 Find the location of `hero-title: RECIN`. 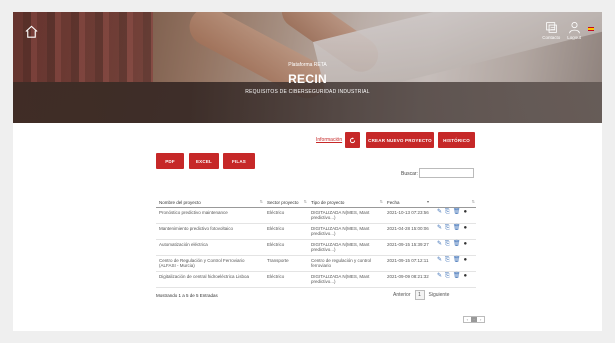

hero-title: RECIN is located at coordinates (307, 79).